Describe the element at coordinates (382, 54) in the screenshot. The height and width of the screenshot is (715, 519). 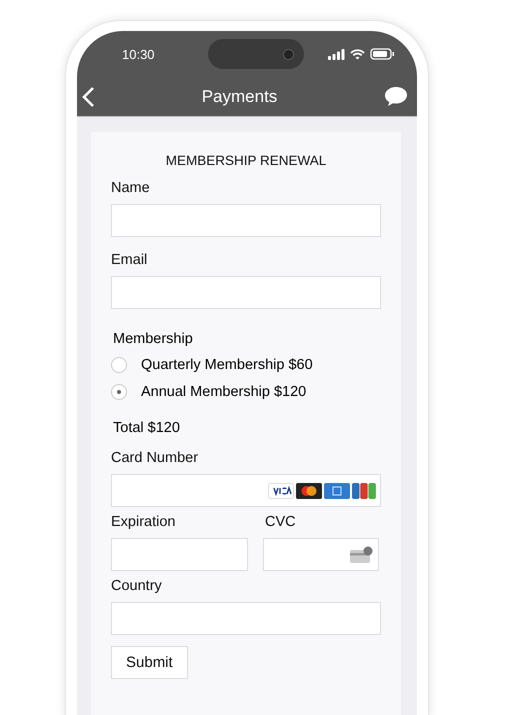
I see `battery-icon` at that location.